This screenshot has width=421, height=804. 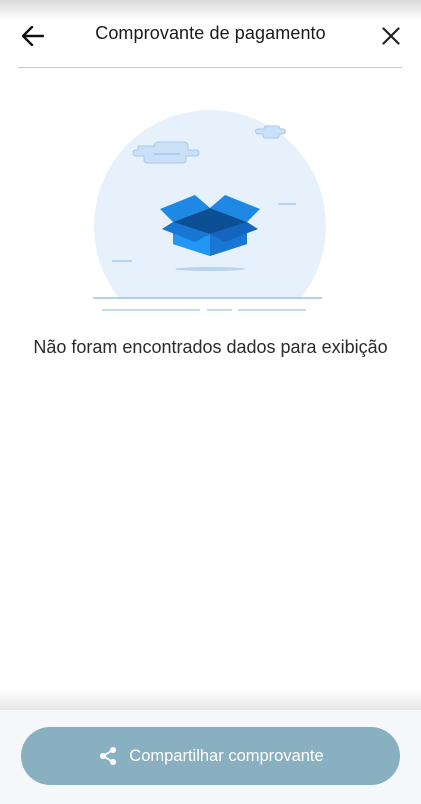 What do you see at coordinates (108, 756) in the screenshot?
I see `share-icon` at bounding box center [108, 756].